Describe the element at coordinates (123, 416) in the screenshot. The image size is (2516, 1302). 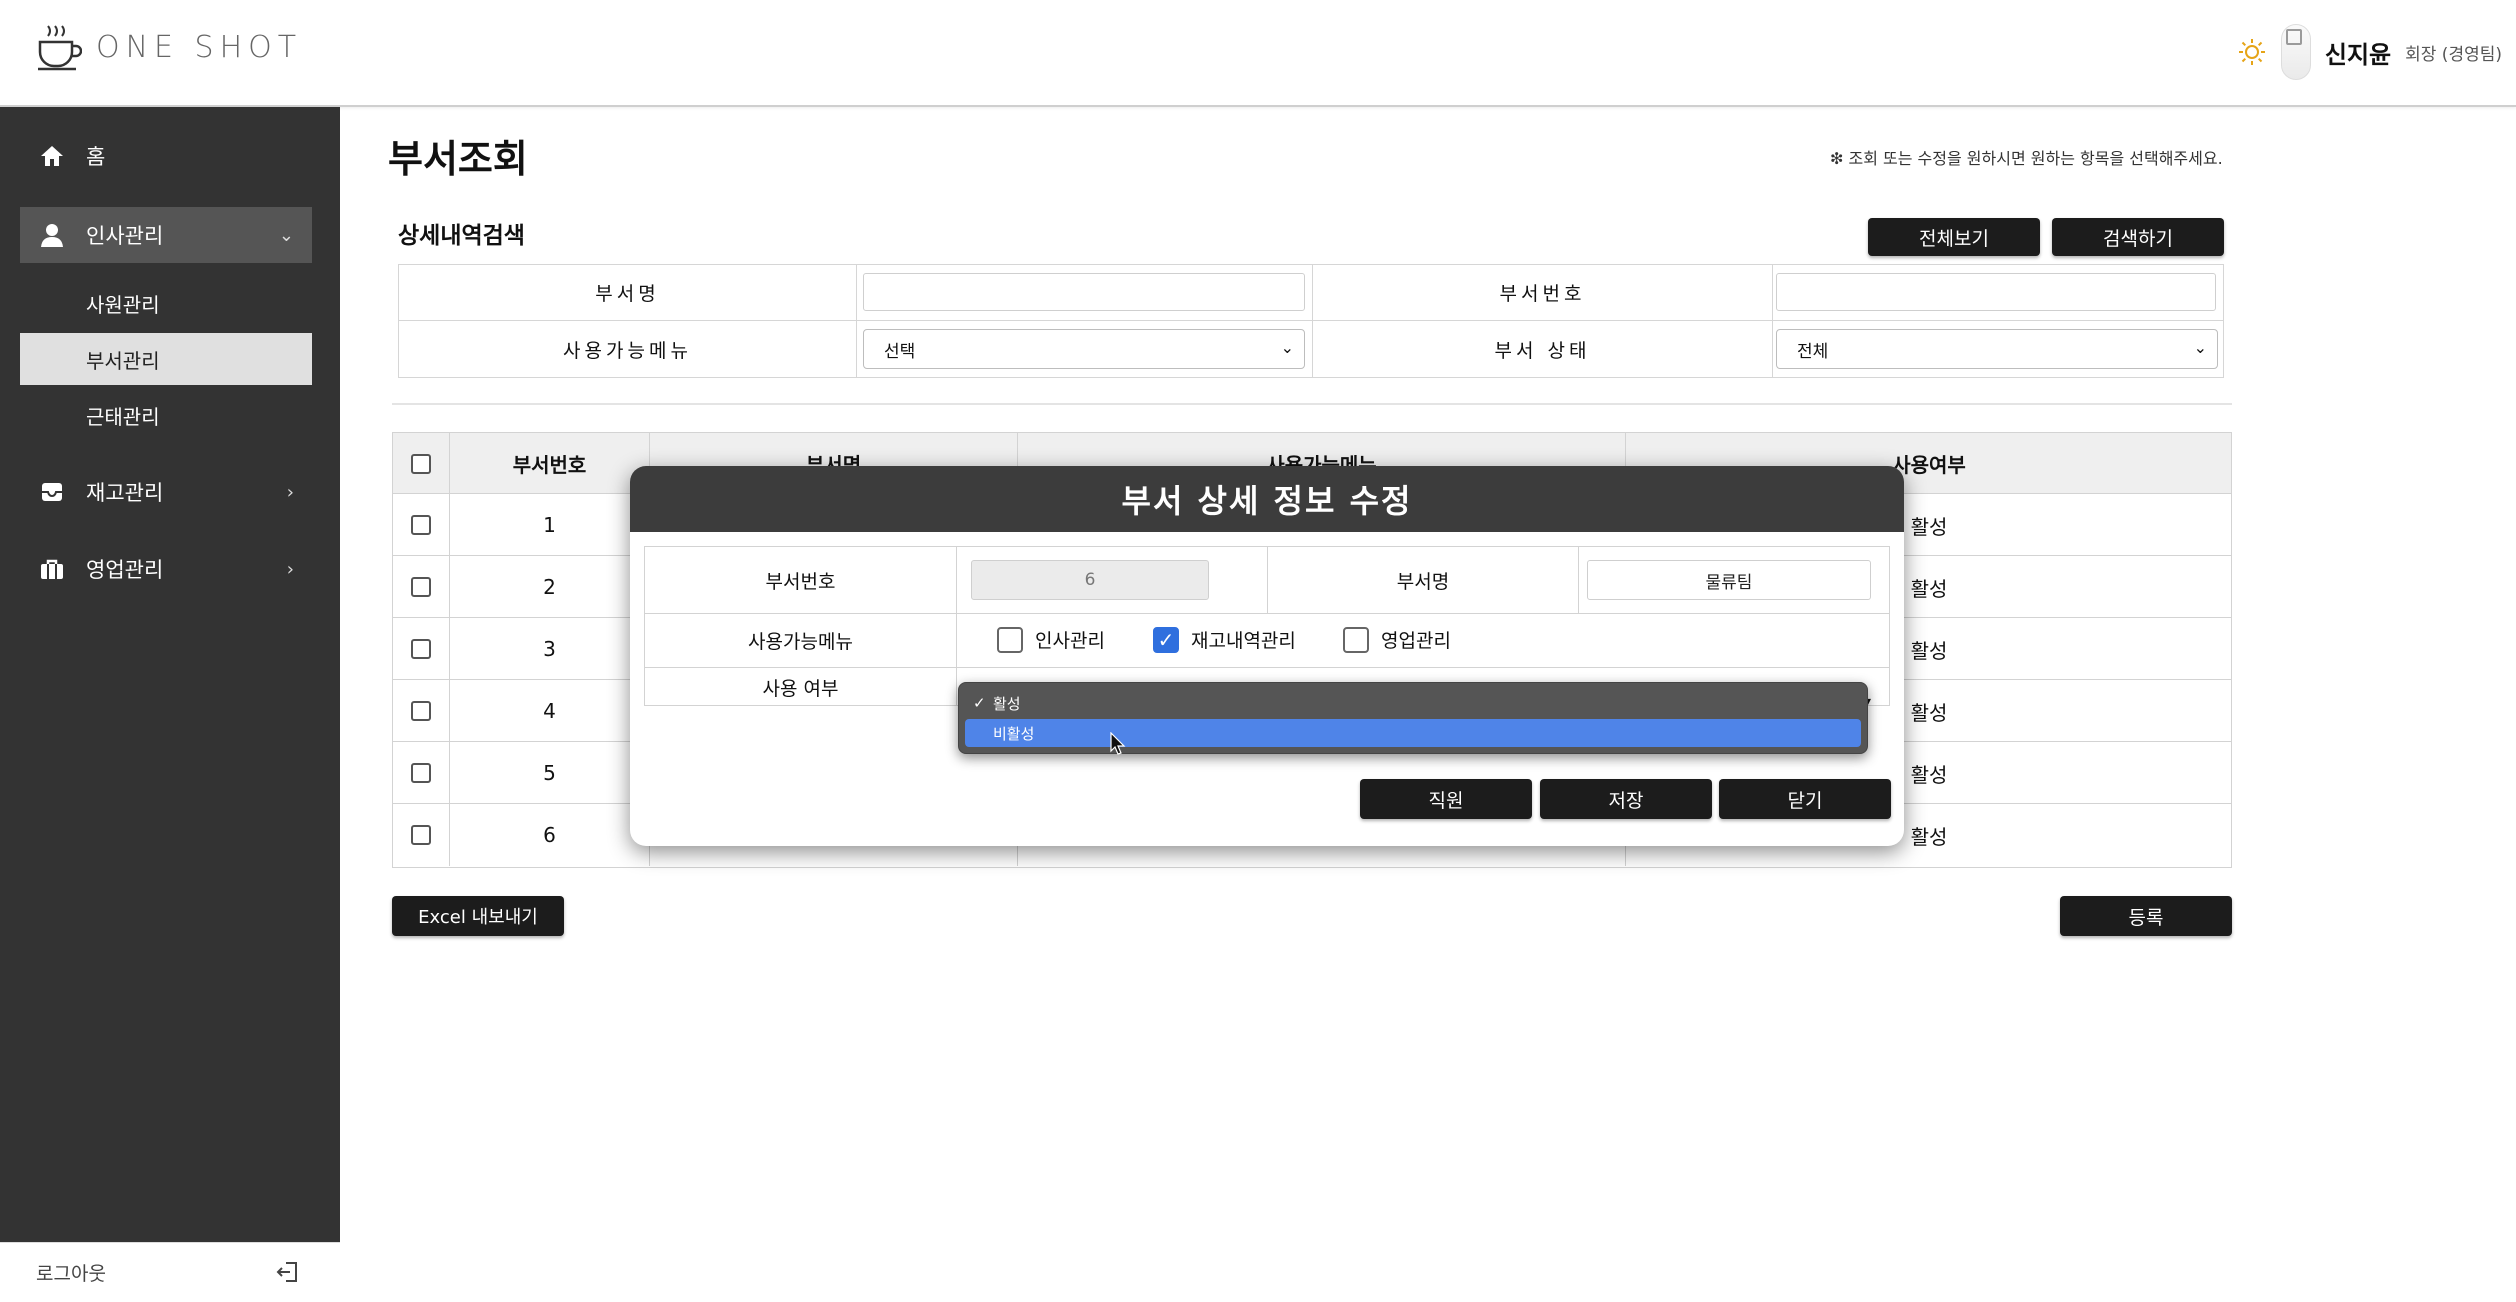
I see `sidebar-sub-label: 근태관리` at that location.